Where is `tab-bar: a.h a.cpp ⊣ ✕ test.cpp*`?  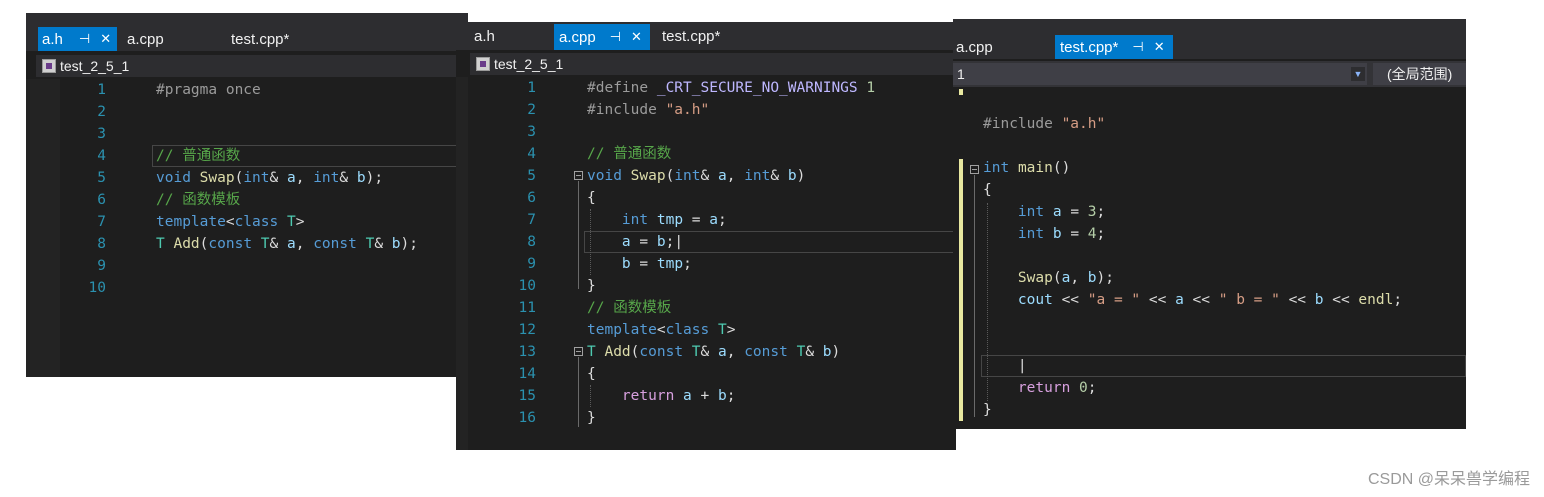 tab-bar: a.h a.cpp ⊣ ✕ test.cpp* is located at coordinates (706, 36).